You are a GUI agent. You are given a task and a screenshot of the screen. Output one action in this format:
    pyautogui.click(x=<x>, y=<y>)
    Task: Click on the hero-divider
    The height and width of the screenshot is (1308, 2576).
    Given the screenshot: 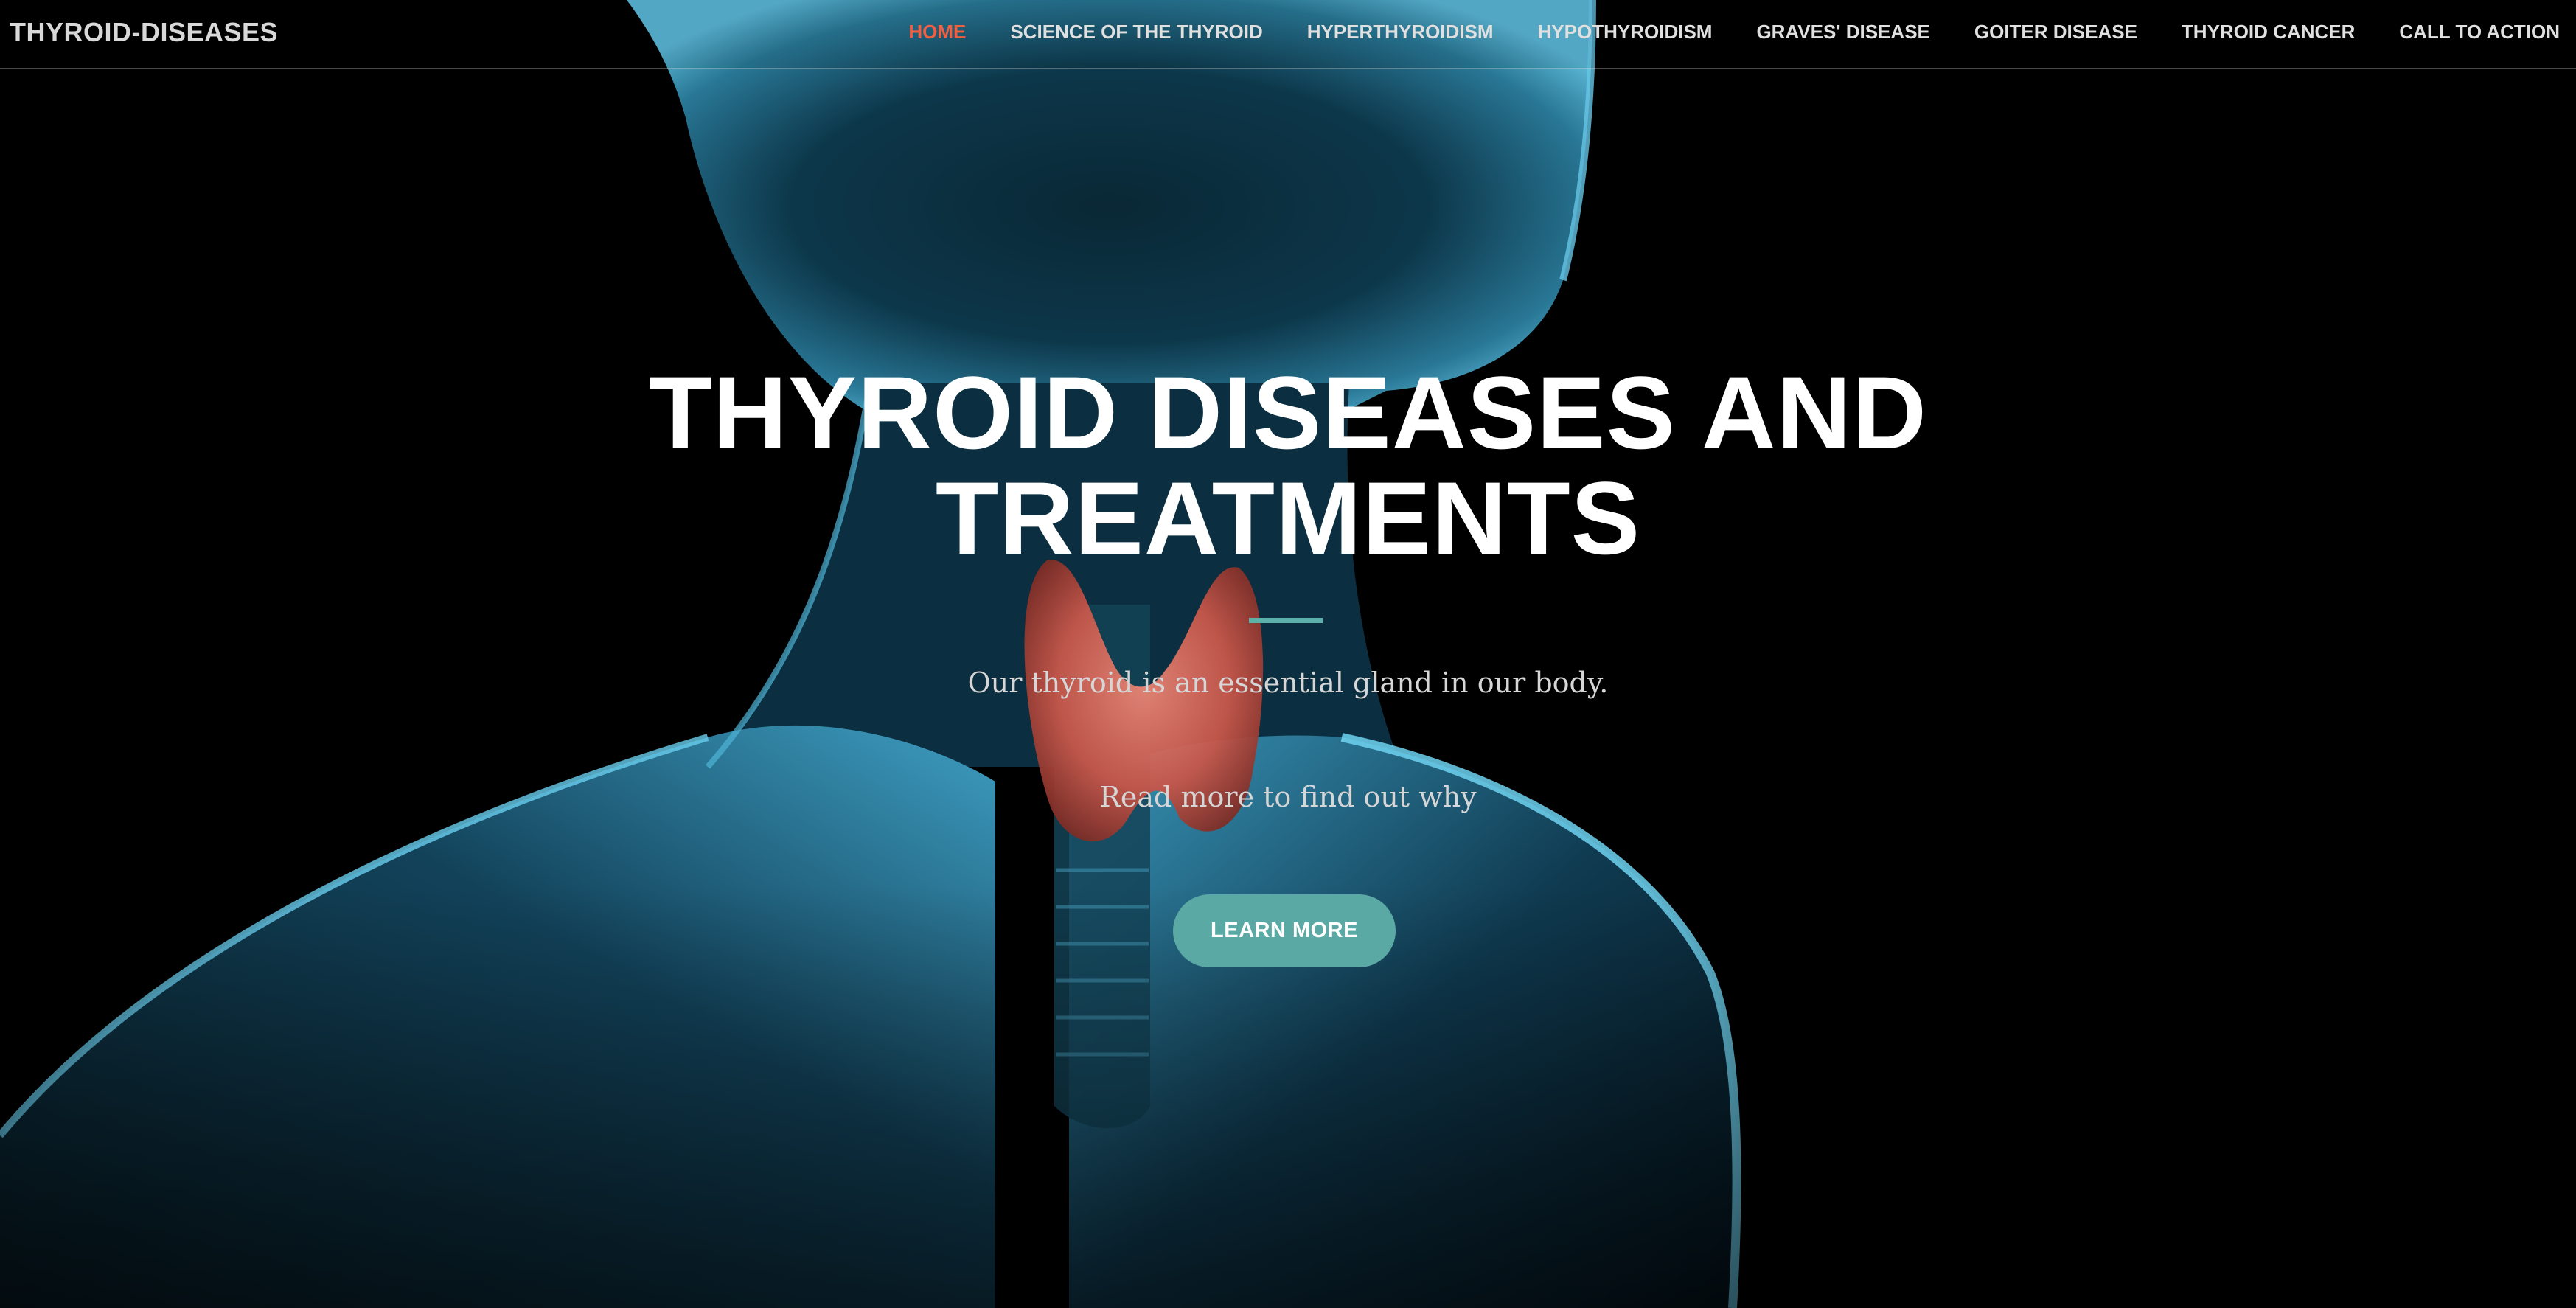 What is the action you would take?
    pyautogui.click(x=1286, y=620)
    